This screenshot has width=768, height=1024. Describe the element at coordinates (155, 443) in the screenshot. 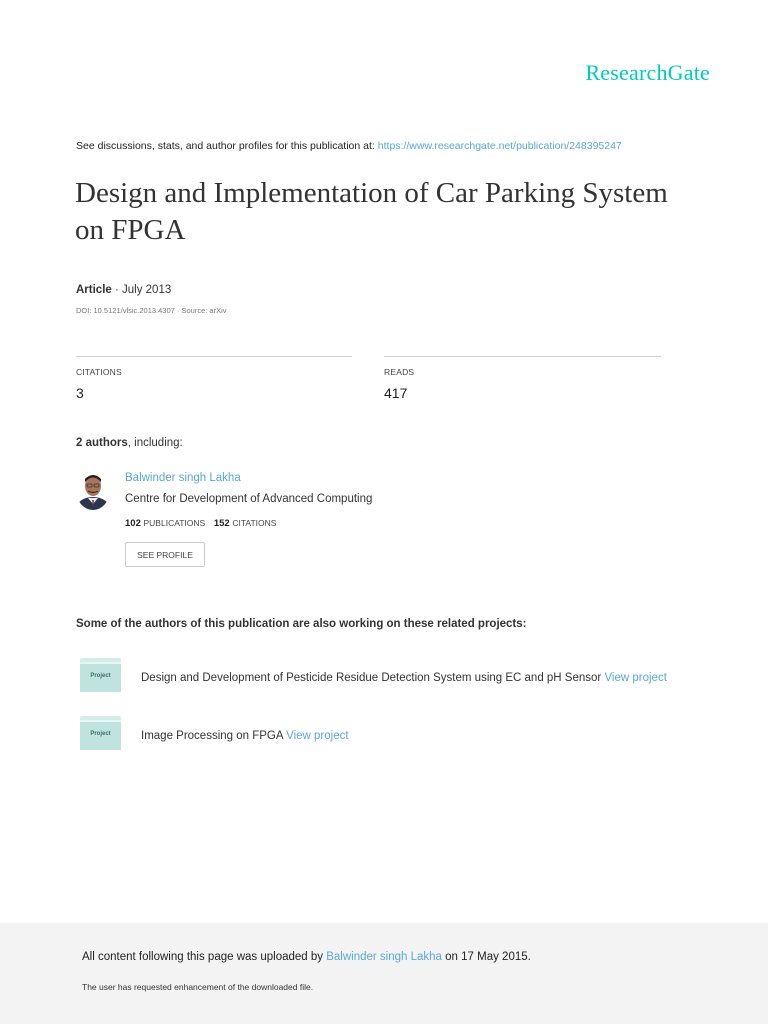

I see `authors-suffix: , including:` at that location.